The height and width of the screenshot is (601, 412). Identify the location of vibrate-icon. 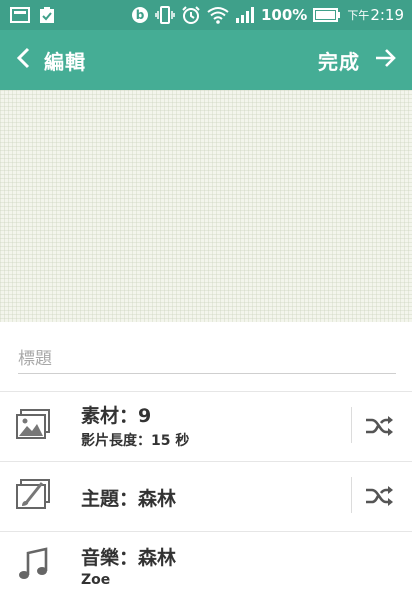
(165, 15).